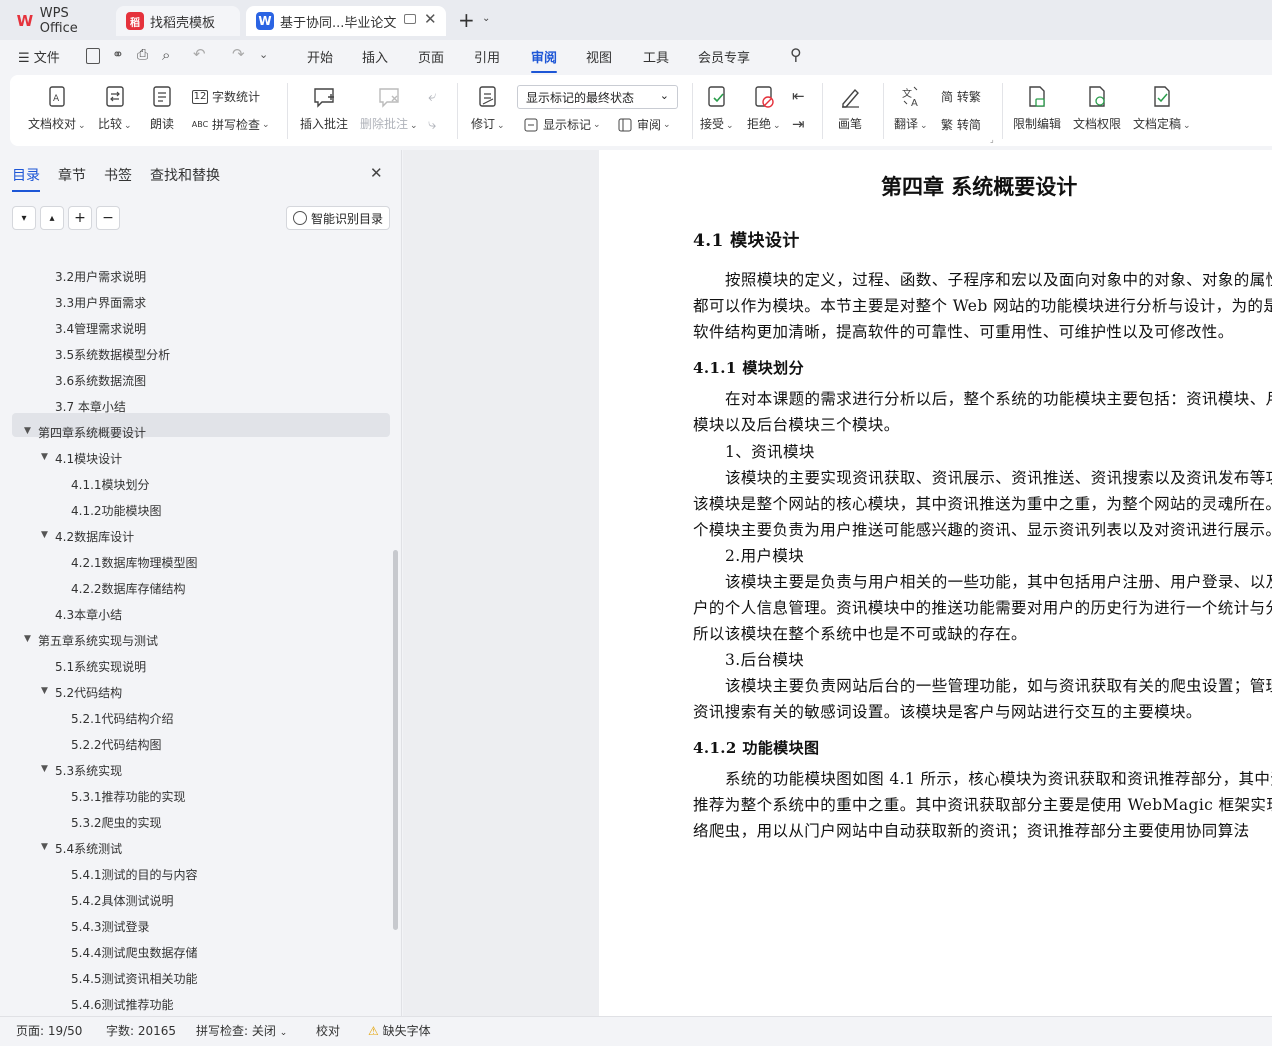 This screenshot has width=1272, height=1046. What do you see at coordinates (100, 666) in the screenshot?
I see `toc-item: 5.1系统实现说明` at bounding box center [100, 666].